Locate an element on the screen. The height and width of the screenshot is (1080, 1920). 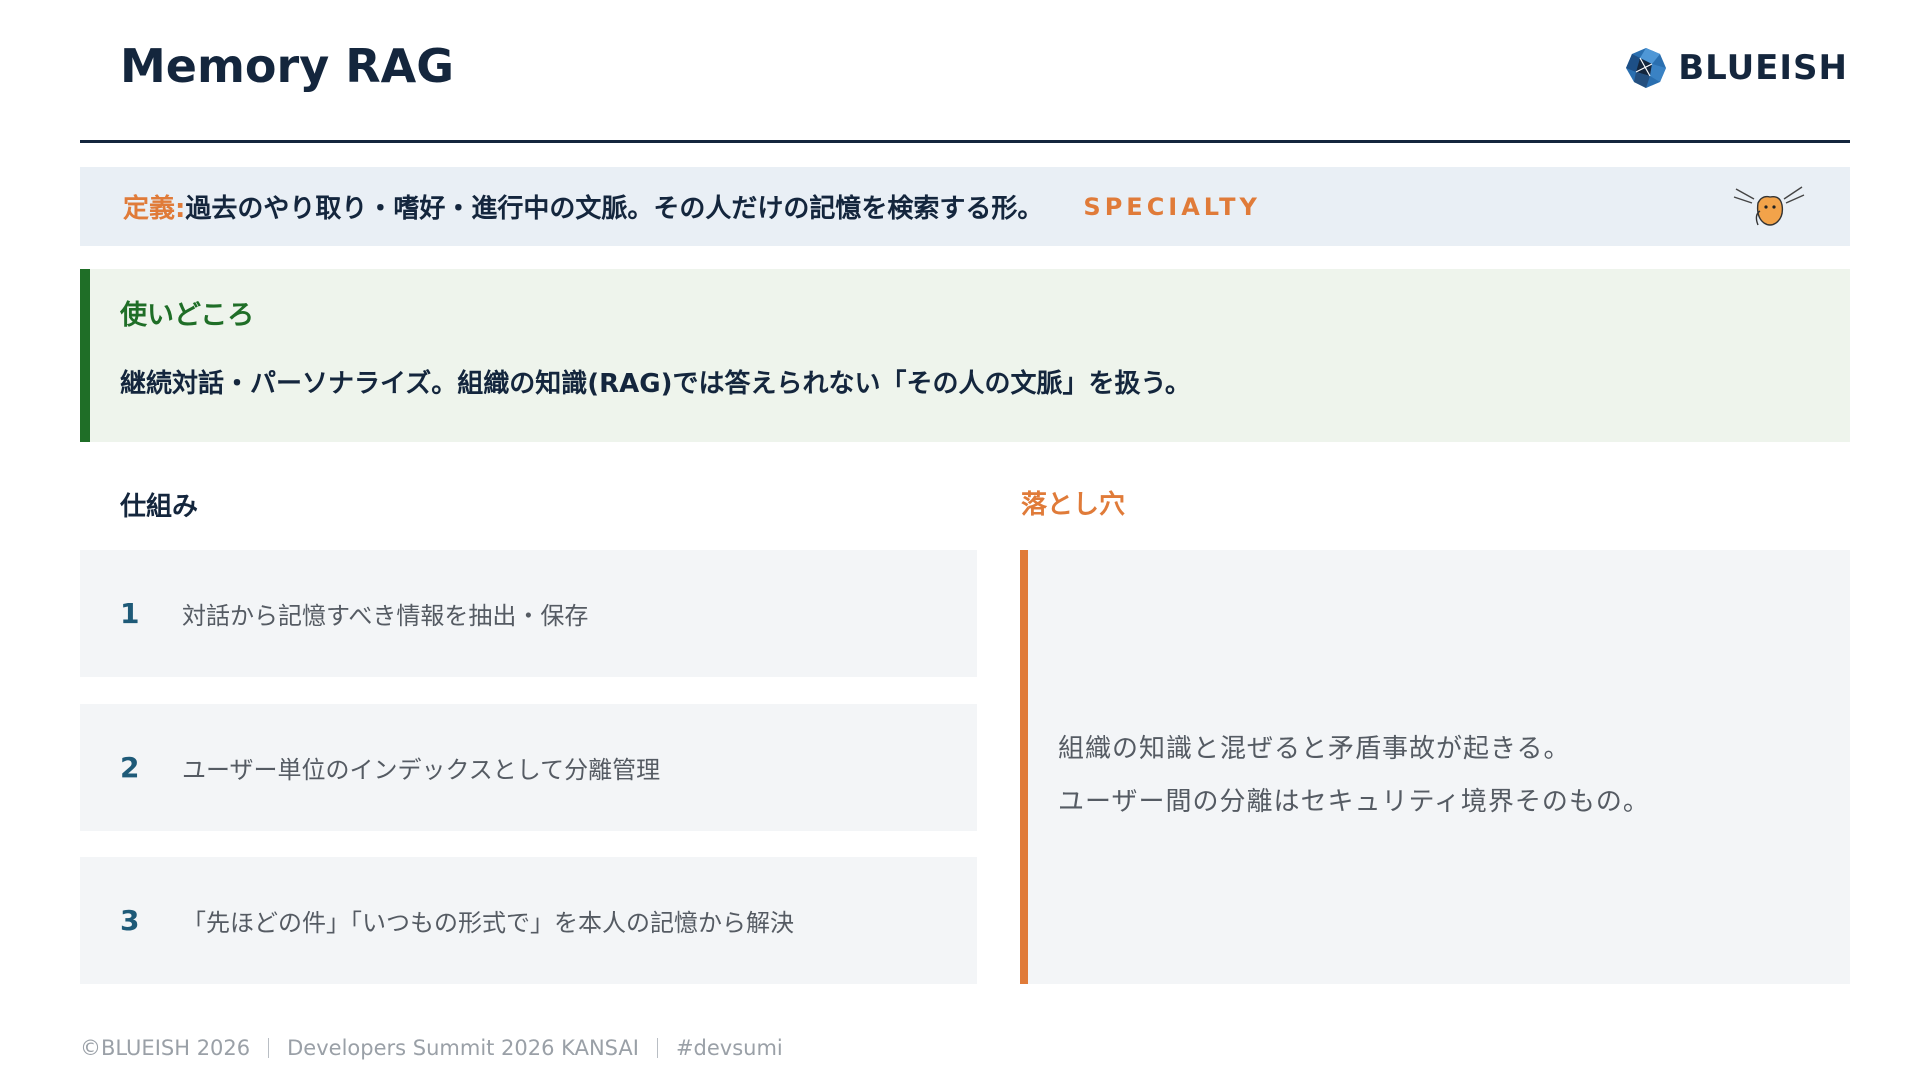
step-text: 「先ほどの件」「いつもの形式で」を本人の記憶から解決 is located at coordinates (488, 923).